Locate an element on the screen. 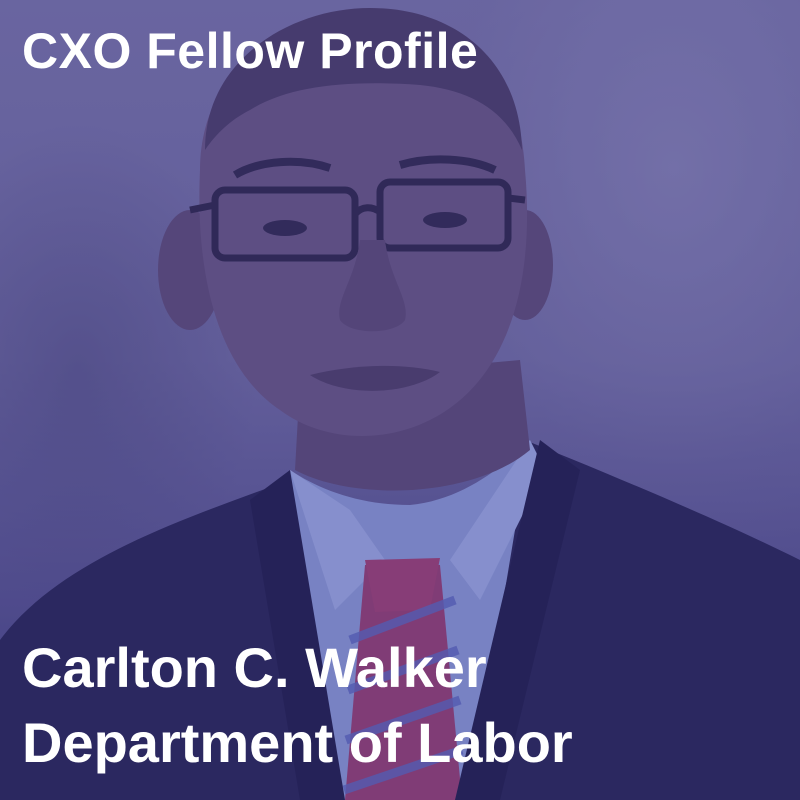 Image resolution: width=800 pixels, height=800 pixels. fellow-name: Carlton C. Walker is located at coordinates (254, 667).